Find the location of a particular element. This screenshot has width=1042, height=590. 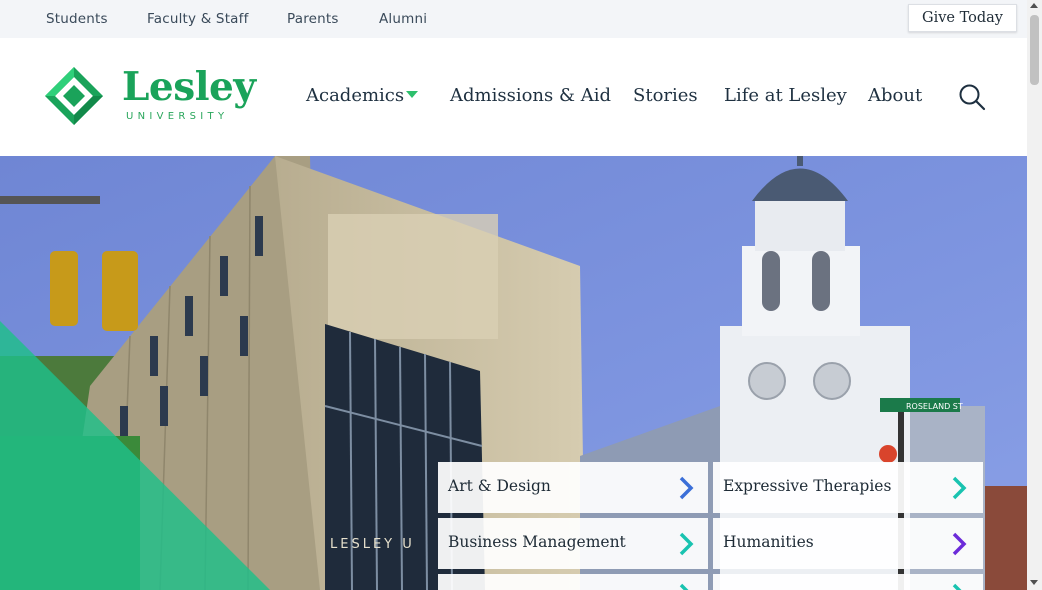

logo-wordmark: Lesley is located at coordinates (189, 87).